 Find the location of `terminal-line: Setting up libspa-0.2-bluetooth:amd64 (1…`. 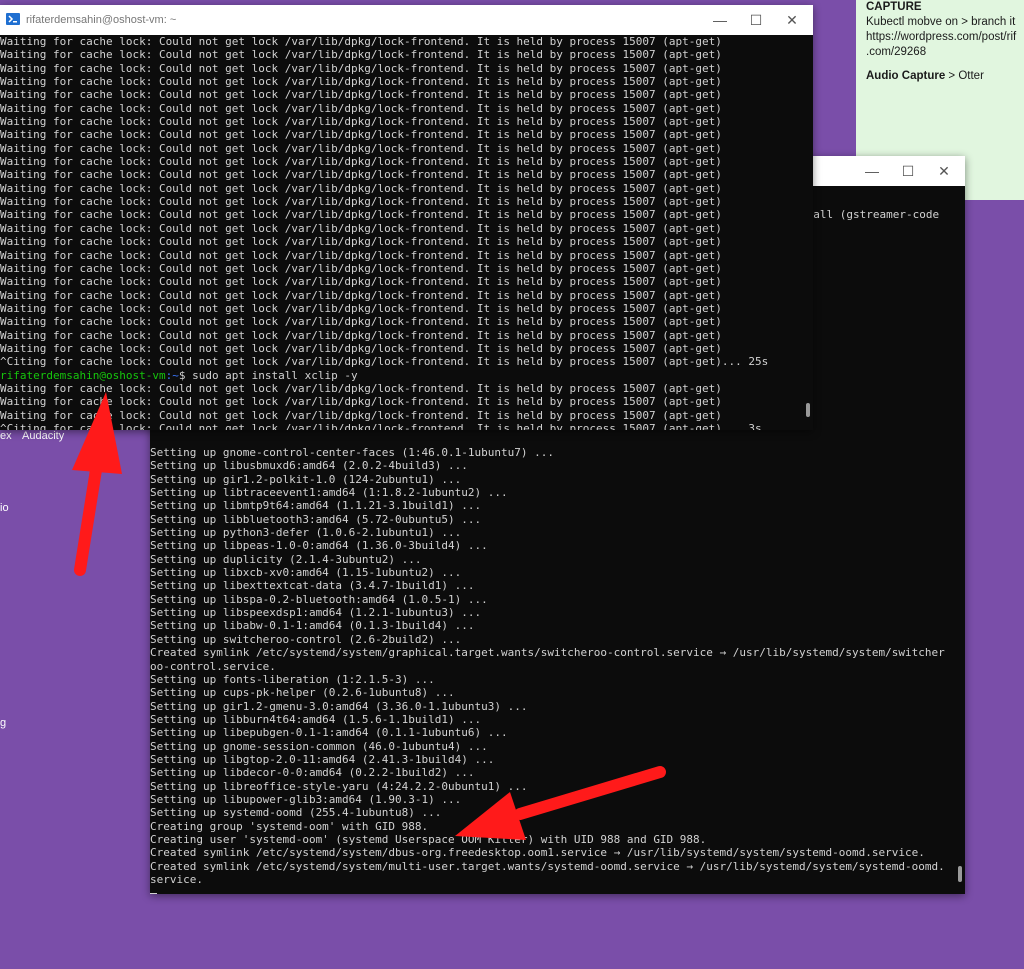

terminal-line: Setting up libspa-0.2-bluetooth:amd64 (1… is located at coordinates (319, 599).